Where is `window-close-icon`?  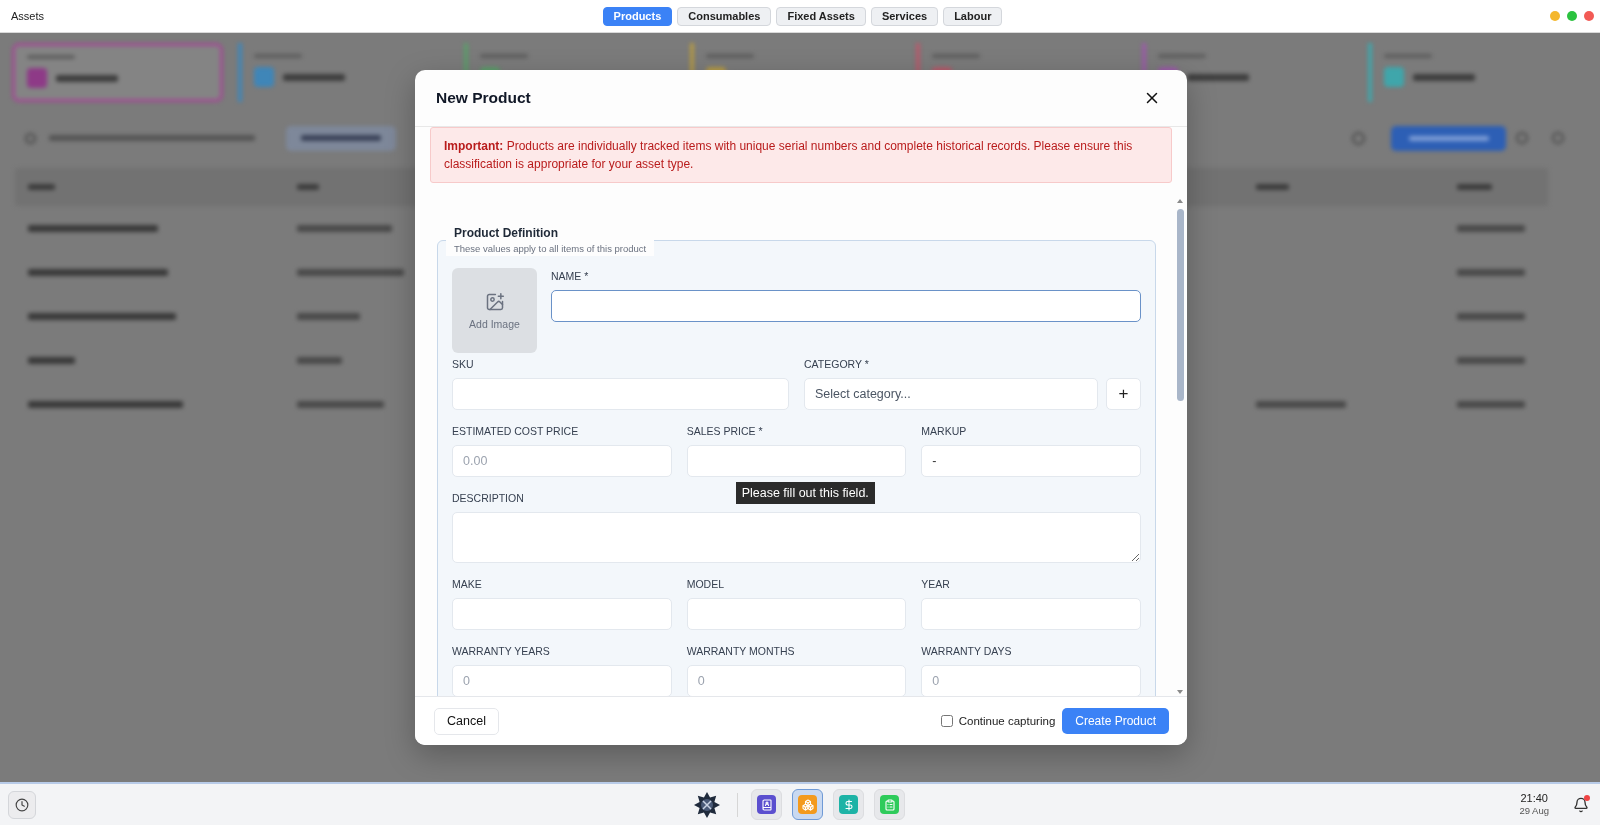
window-close-icon is located at coordinates (1589, 16).